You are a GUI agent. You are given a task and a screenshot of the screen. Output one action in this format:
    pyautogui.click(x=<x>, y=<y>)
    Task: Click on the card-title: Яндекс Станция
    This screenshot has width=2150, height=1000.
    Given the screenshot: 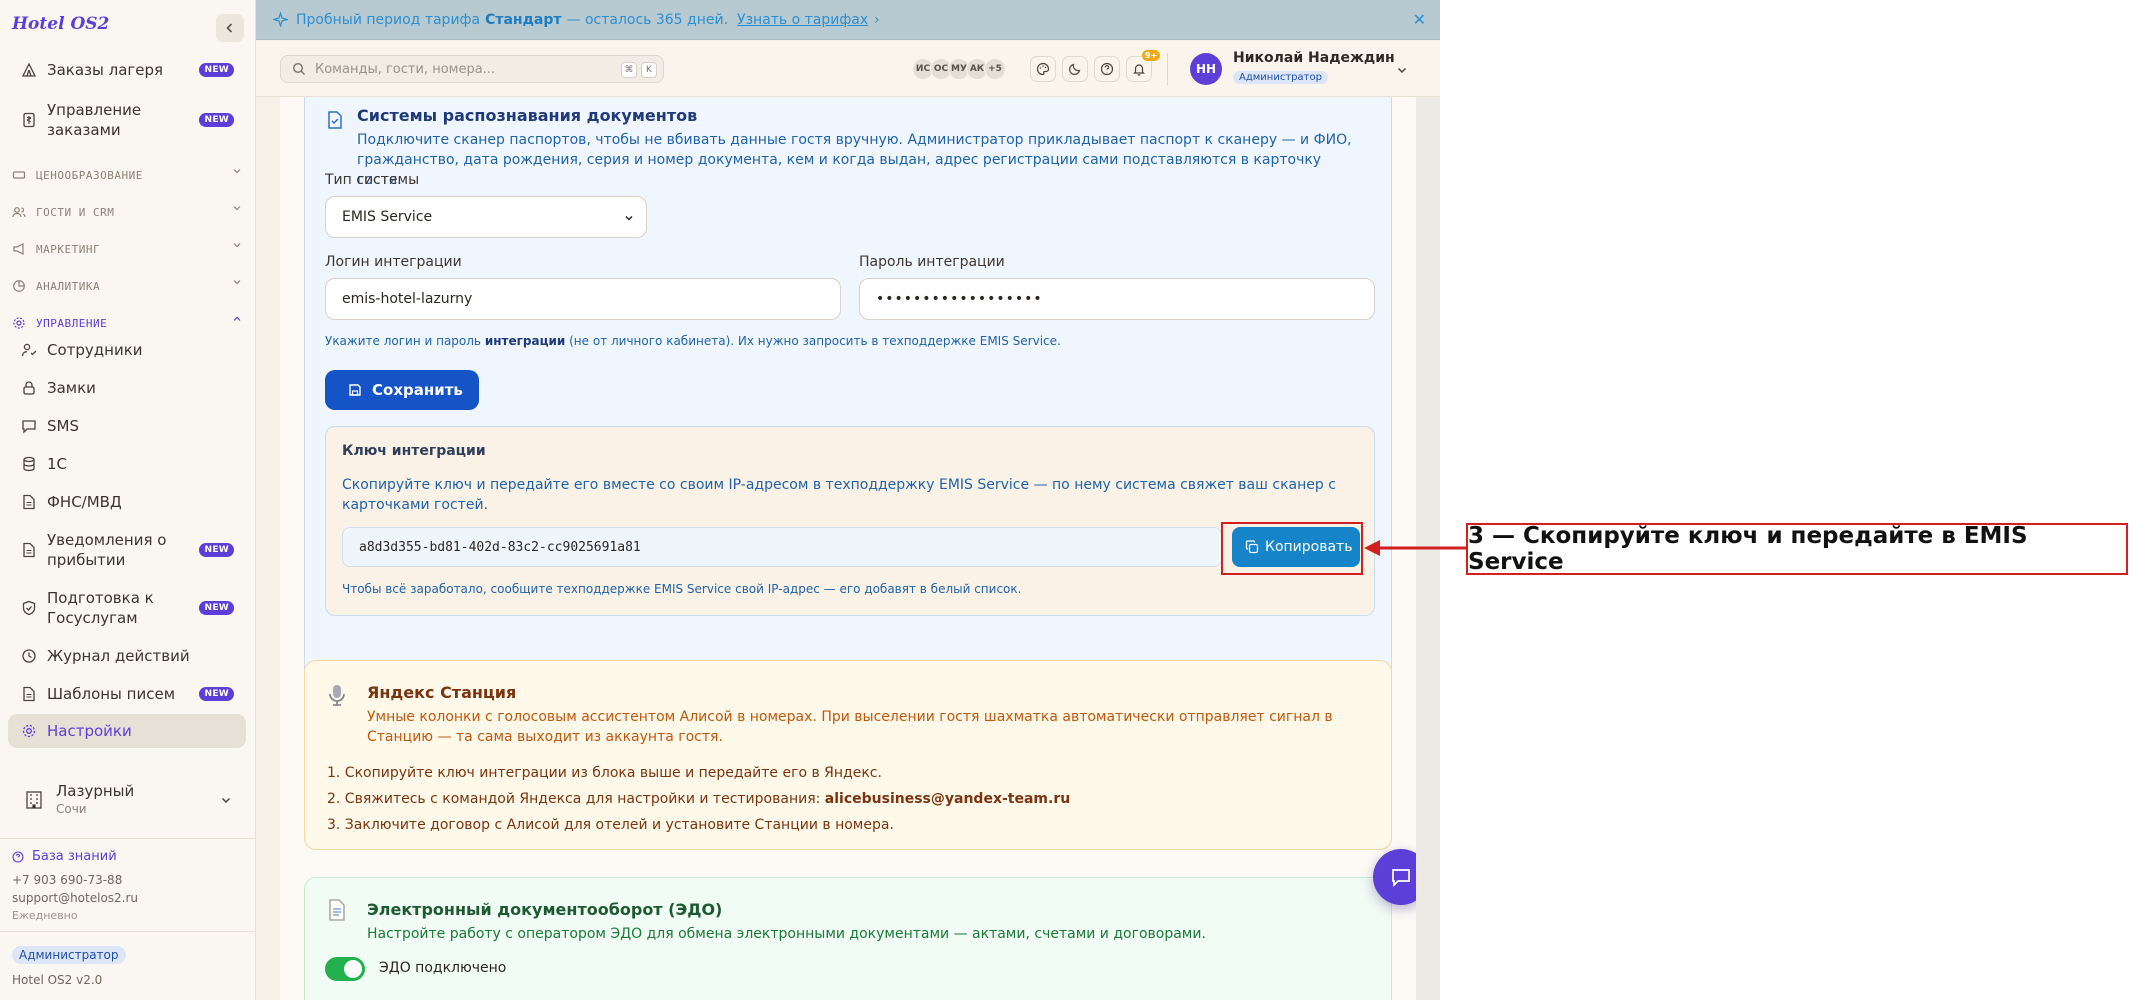 What is the action you would take?
    pyautogui.click(x=442, y=692)
    